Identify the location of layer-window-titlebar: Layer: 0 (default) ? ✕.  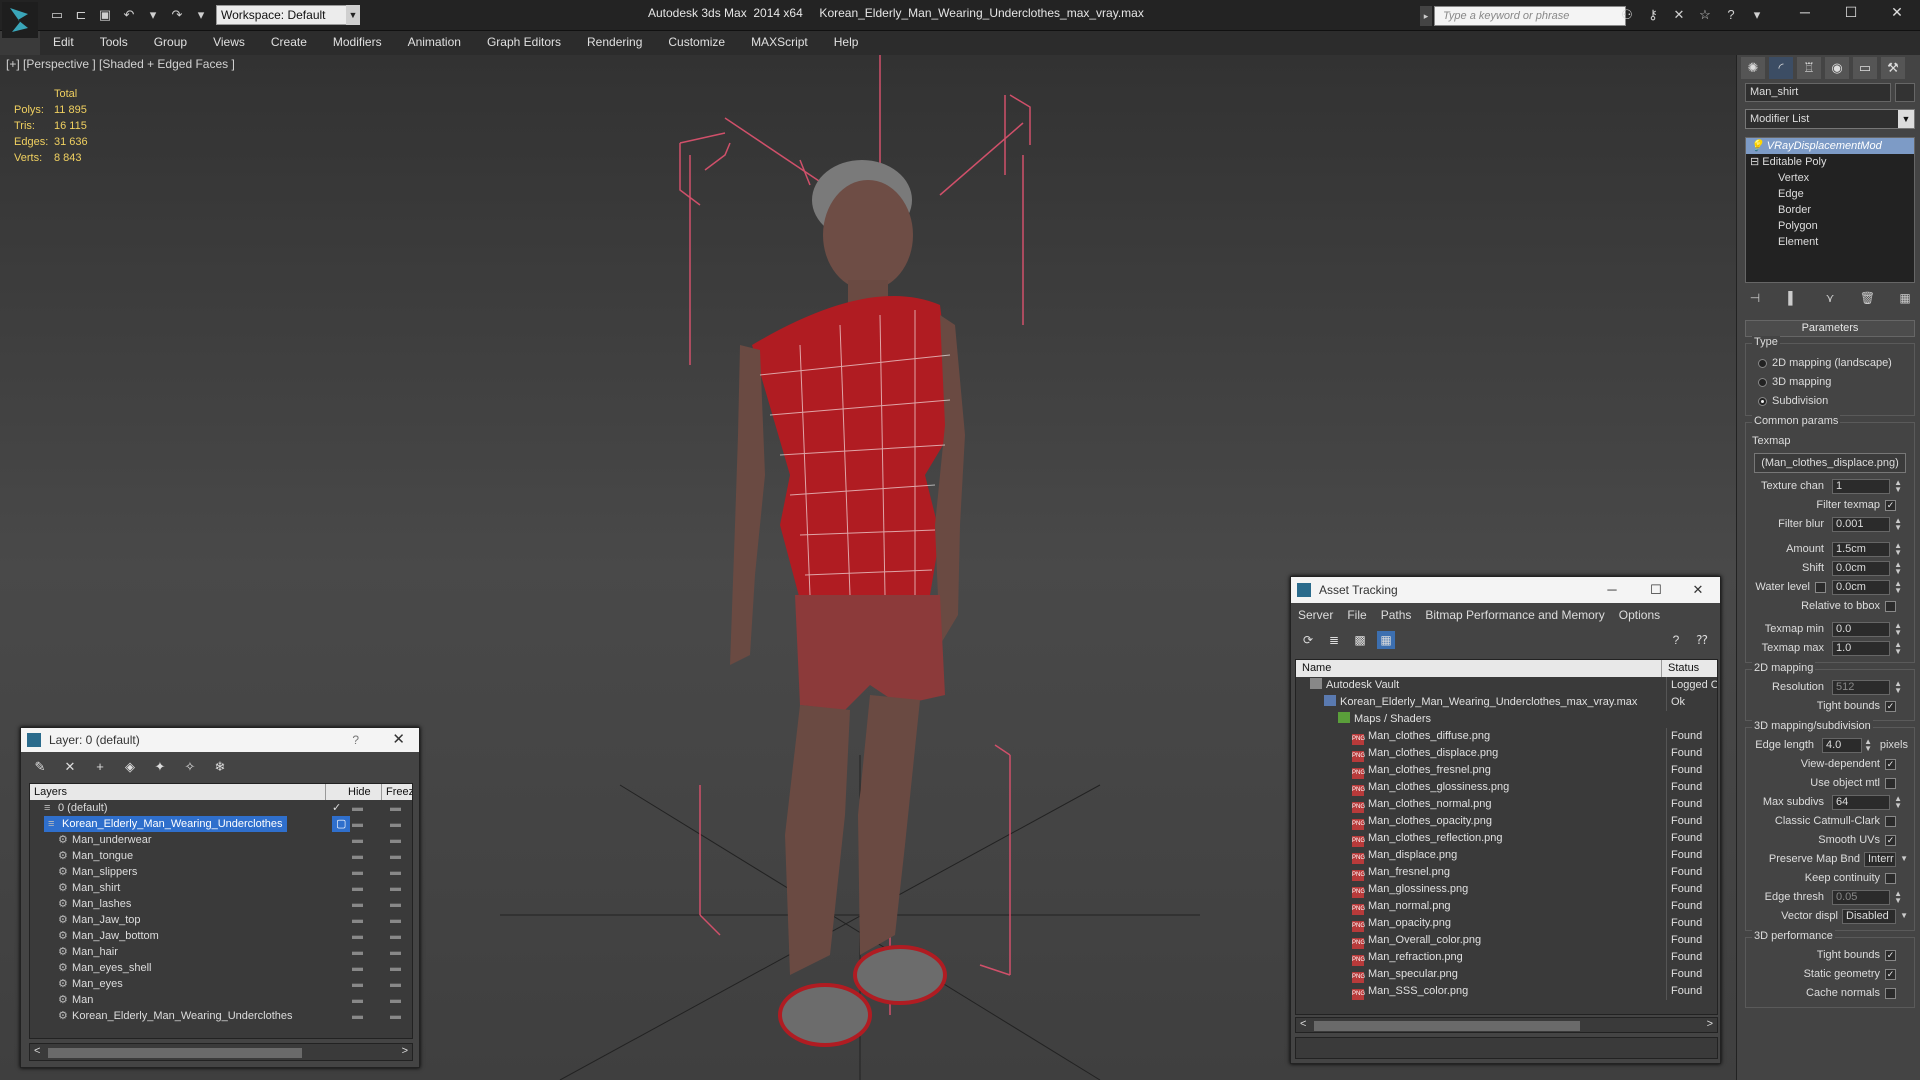
(220, 740).